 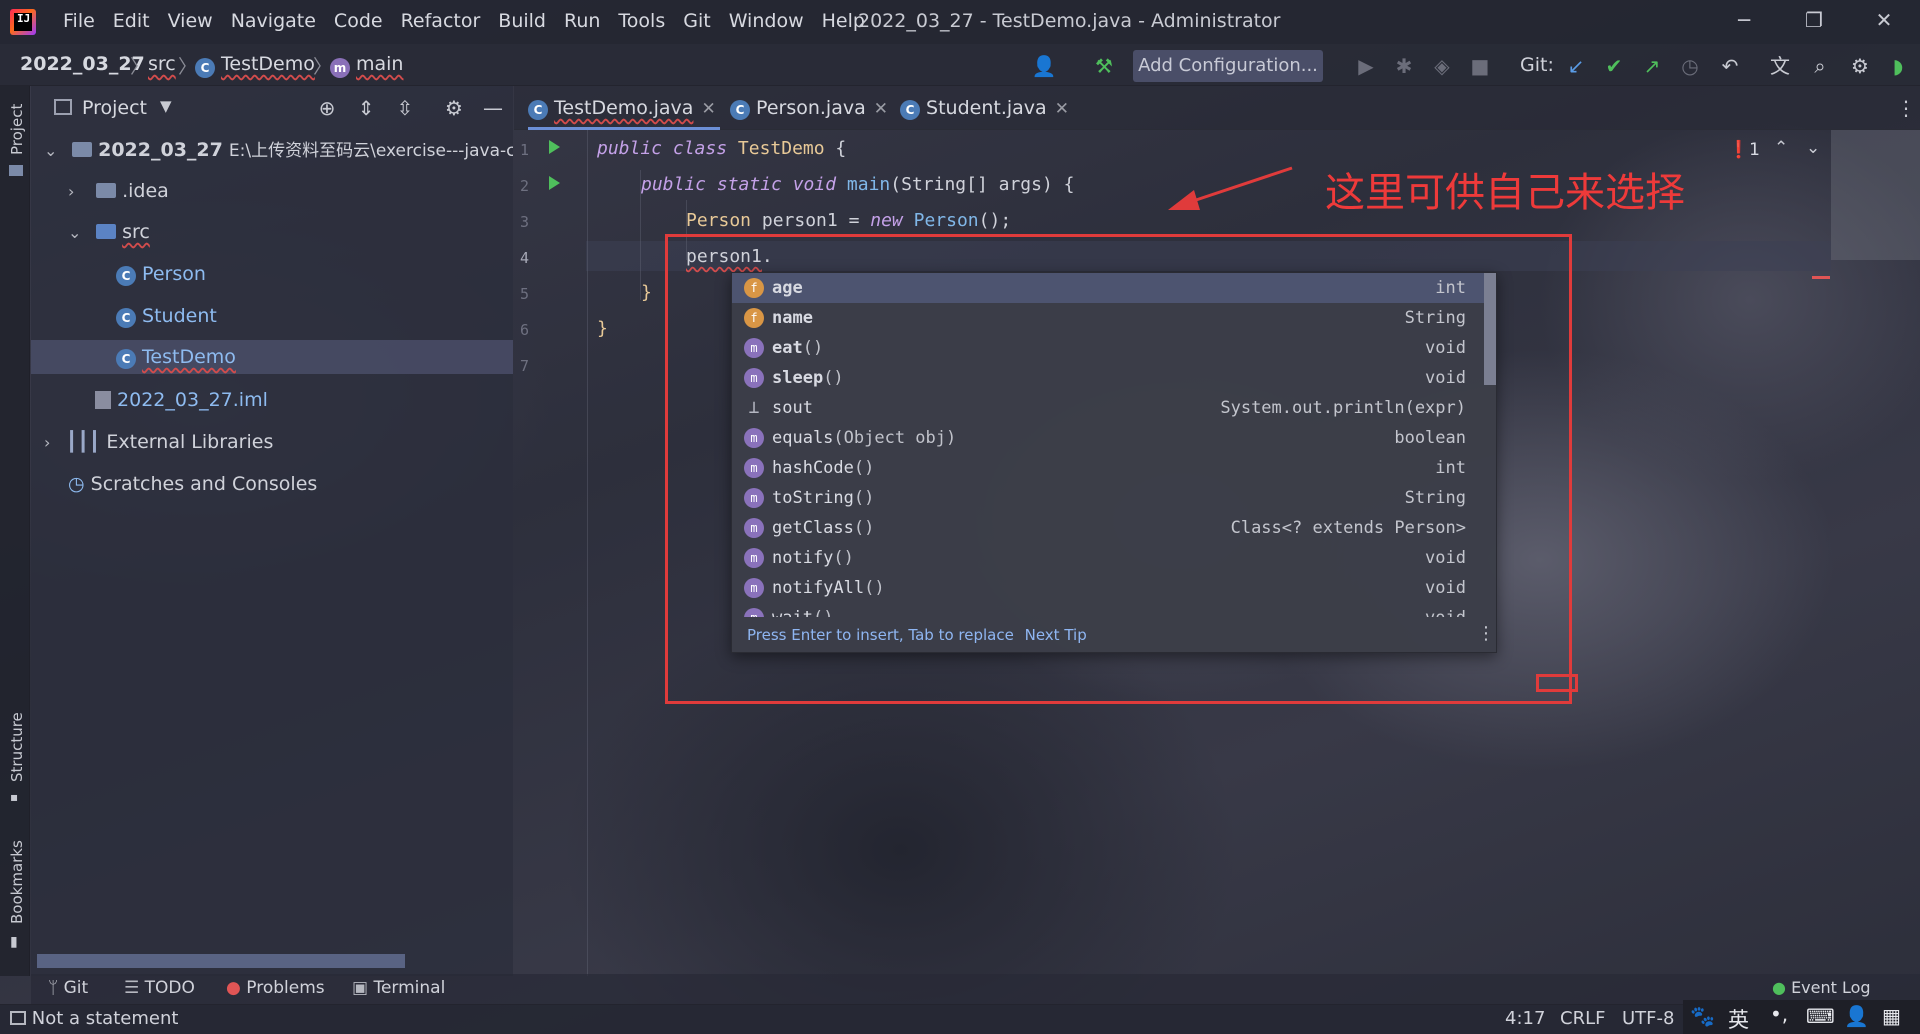 I want to click on tree-item-student: C Student, so click(x=166, y=316).